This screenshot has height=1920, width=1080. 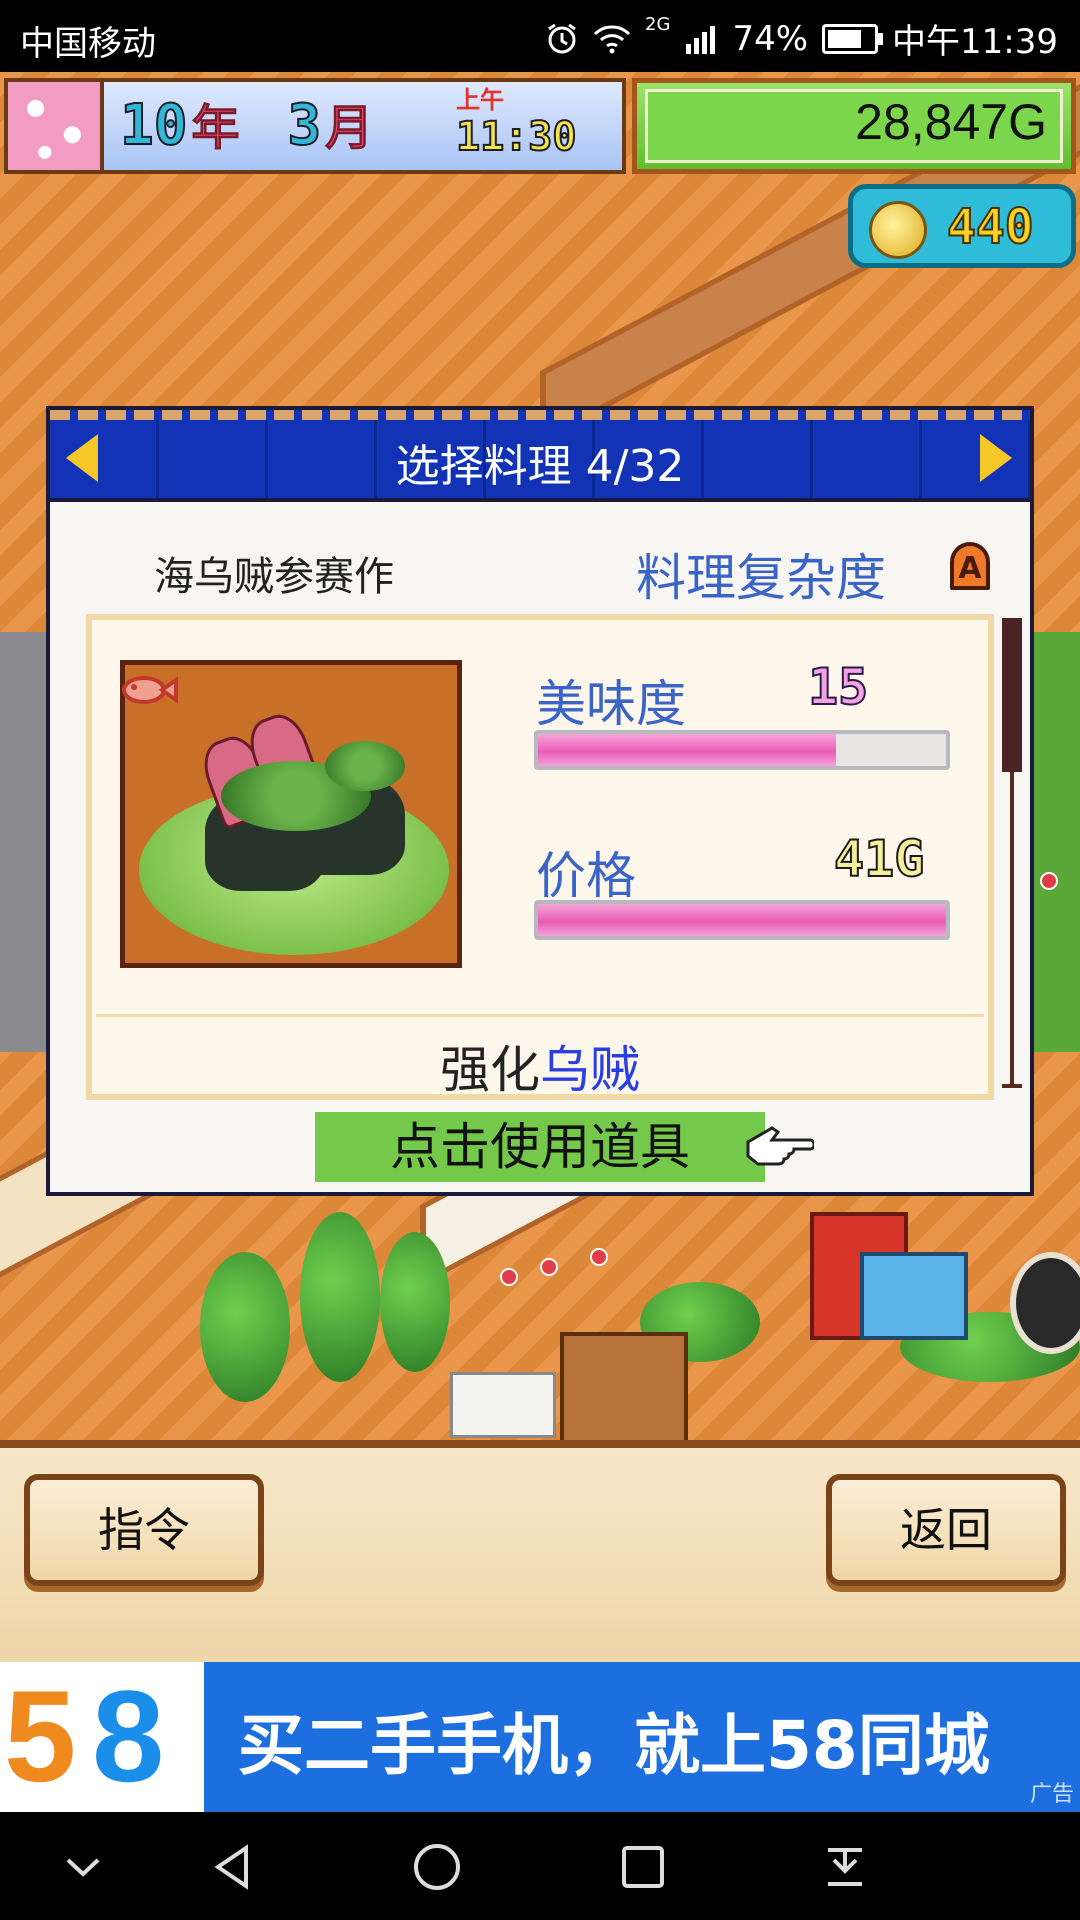 What do you see at coordinates (540, 1866) in the screenshot?
I see `navigation-bar` at bounding box center [540, 1866].